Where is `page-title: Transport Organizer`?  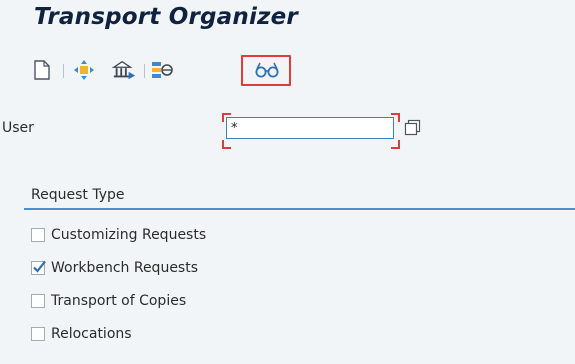
page-title: Transport Organizer is located at coordinates (166, 17).